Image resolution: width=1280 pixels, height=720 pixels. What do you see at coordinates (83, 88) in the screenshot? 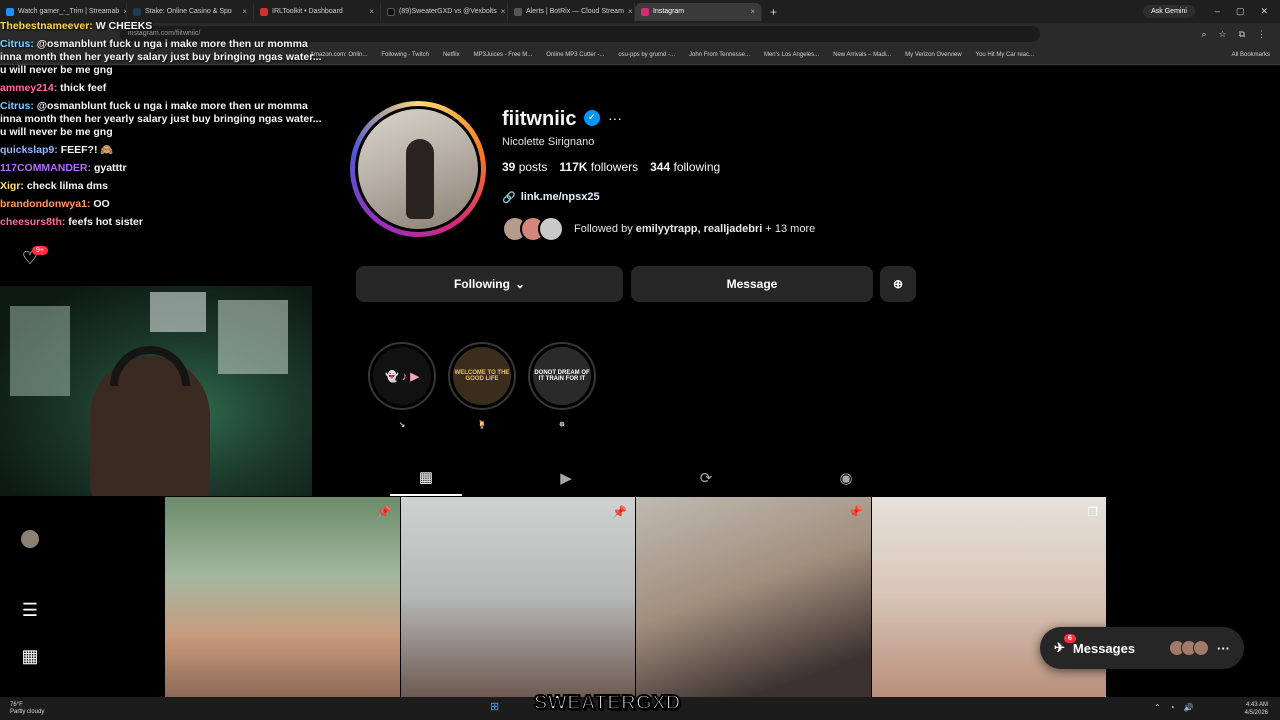
I see `chat-text: thick feef` at bounding box center [83, 88].